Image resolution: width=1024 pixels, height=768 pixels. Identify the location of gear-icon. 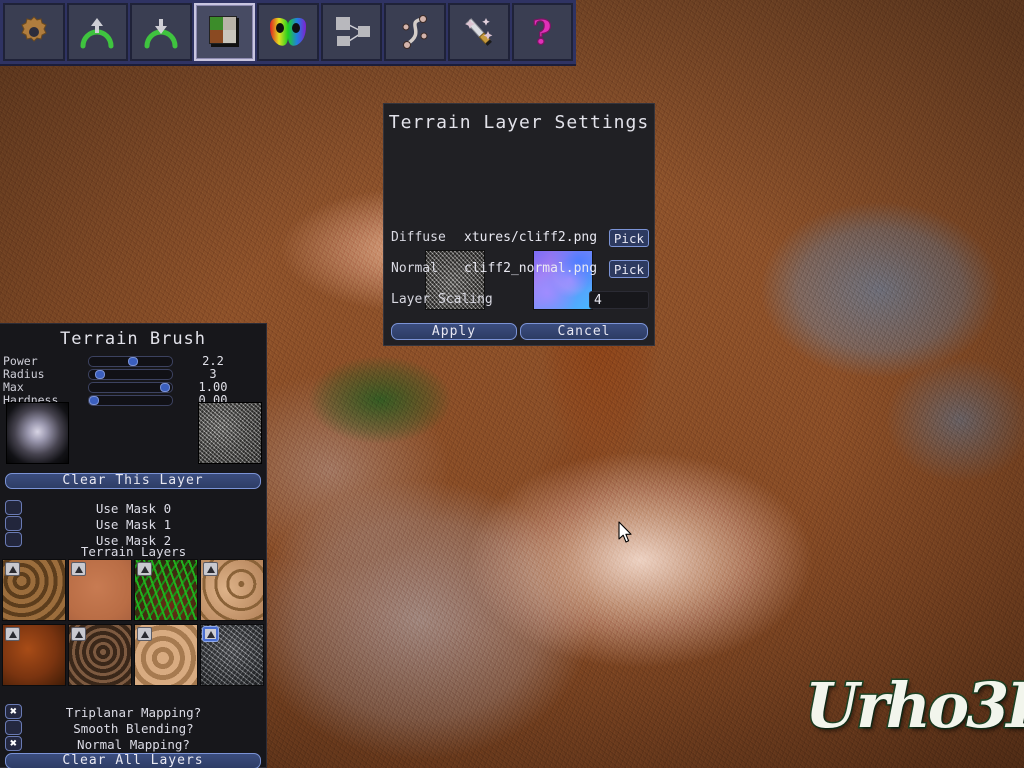
(34, 32).